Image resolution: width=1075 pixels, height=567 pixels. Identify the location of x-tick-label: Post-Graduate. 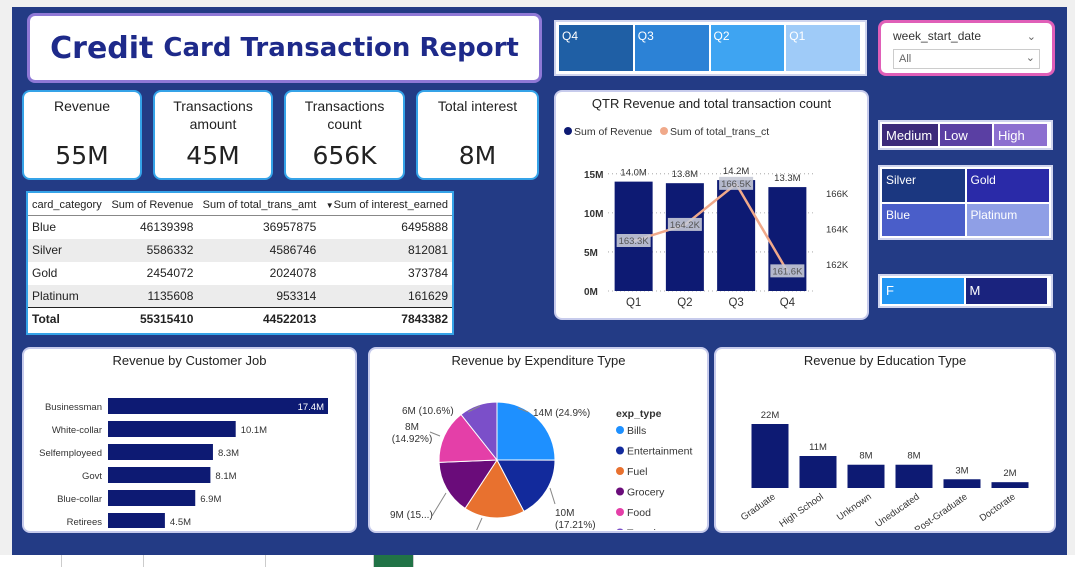
(941, 510).